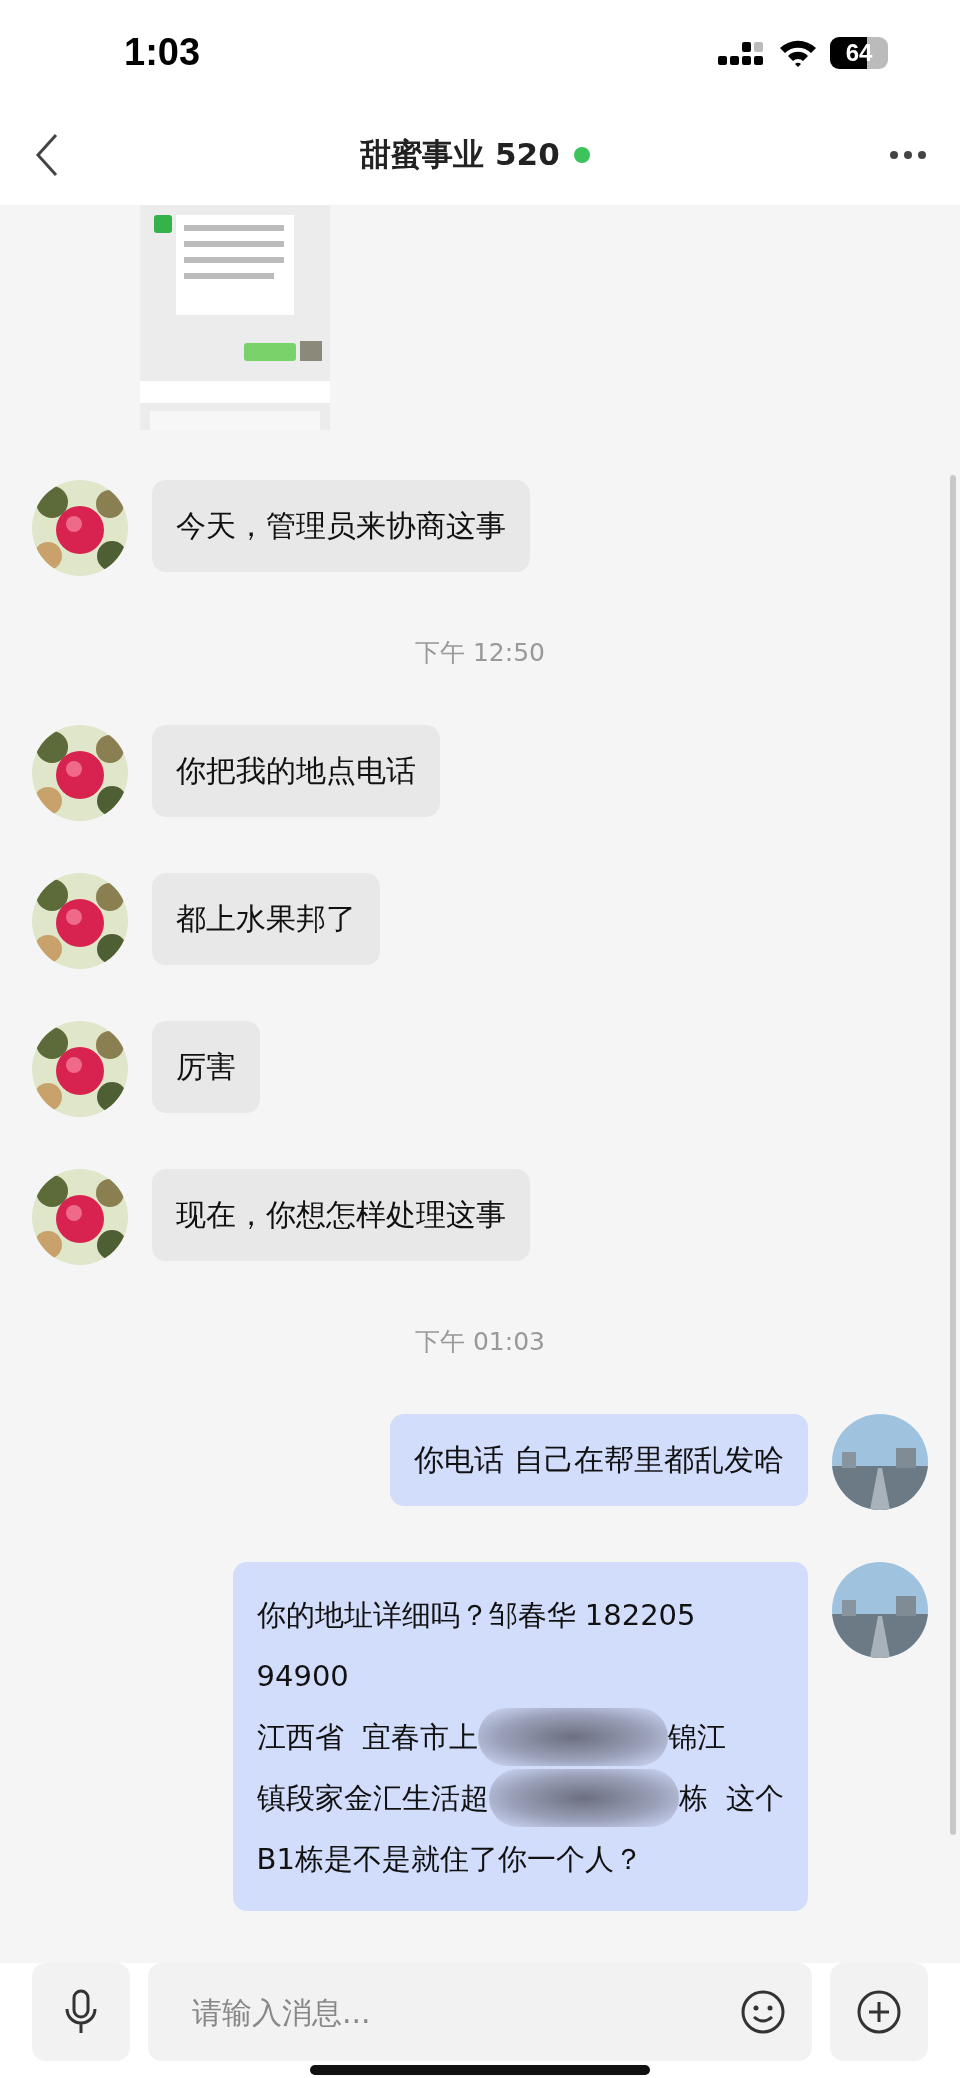 The image size is (960, 2078). I want to click on microphone-icon, so click(81, 2012).